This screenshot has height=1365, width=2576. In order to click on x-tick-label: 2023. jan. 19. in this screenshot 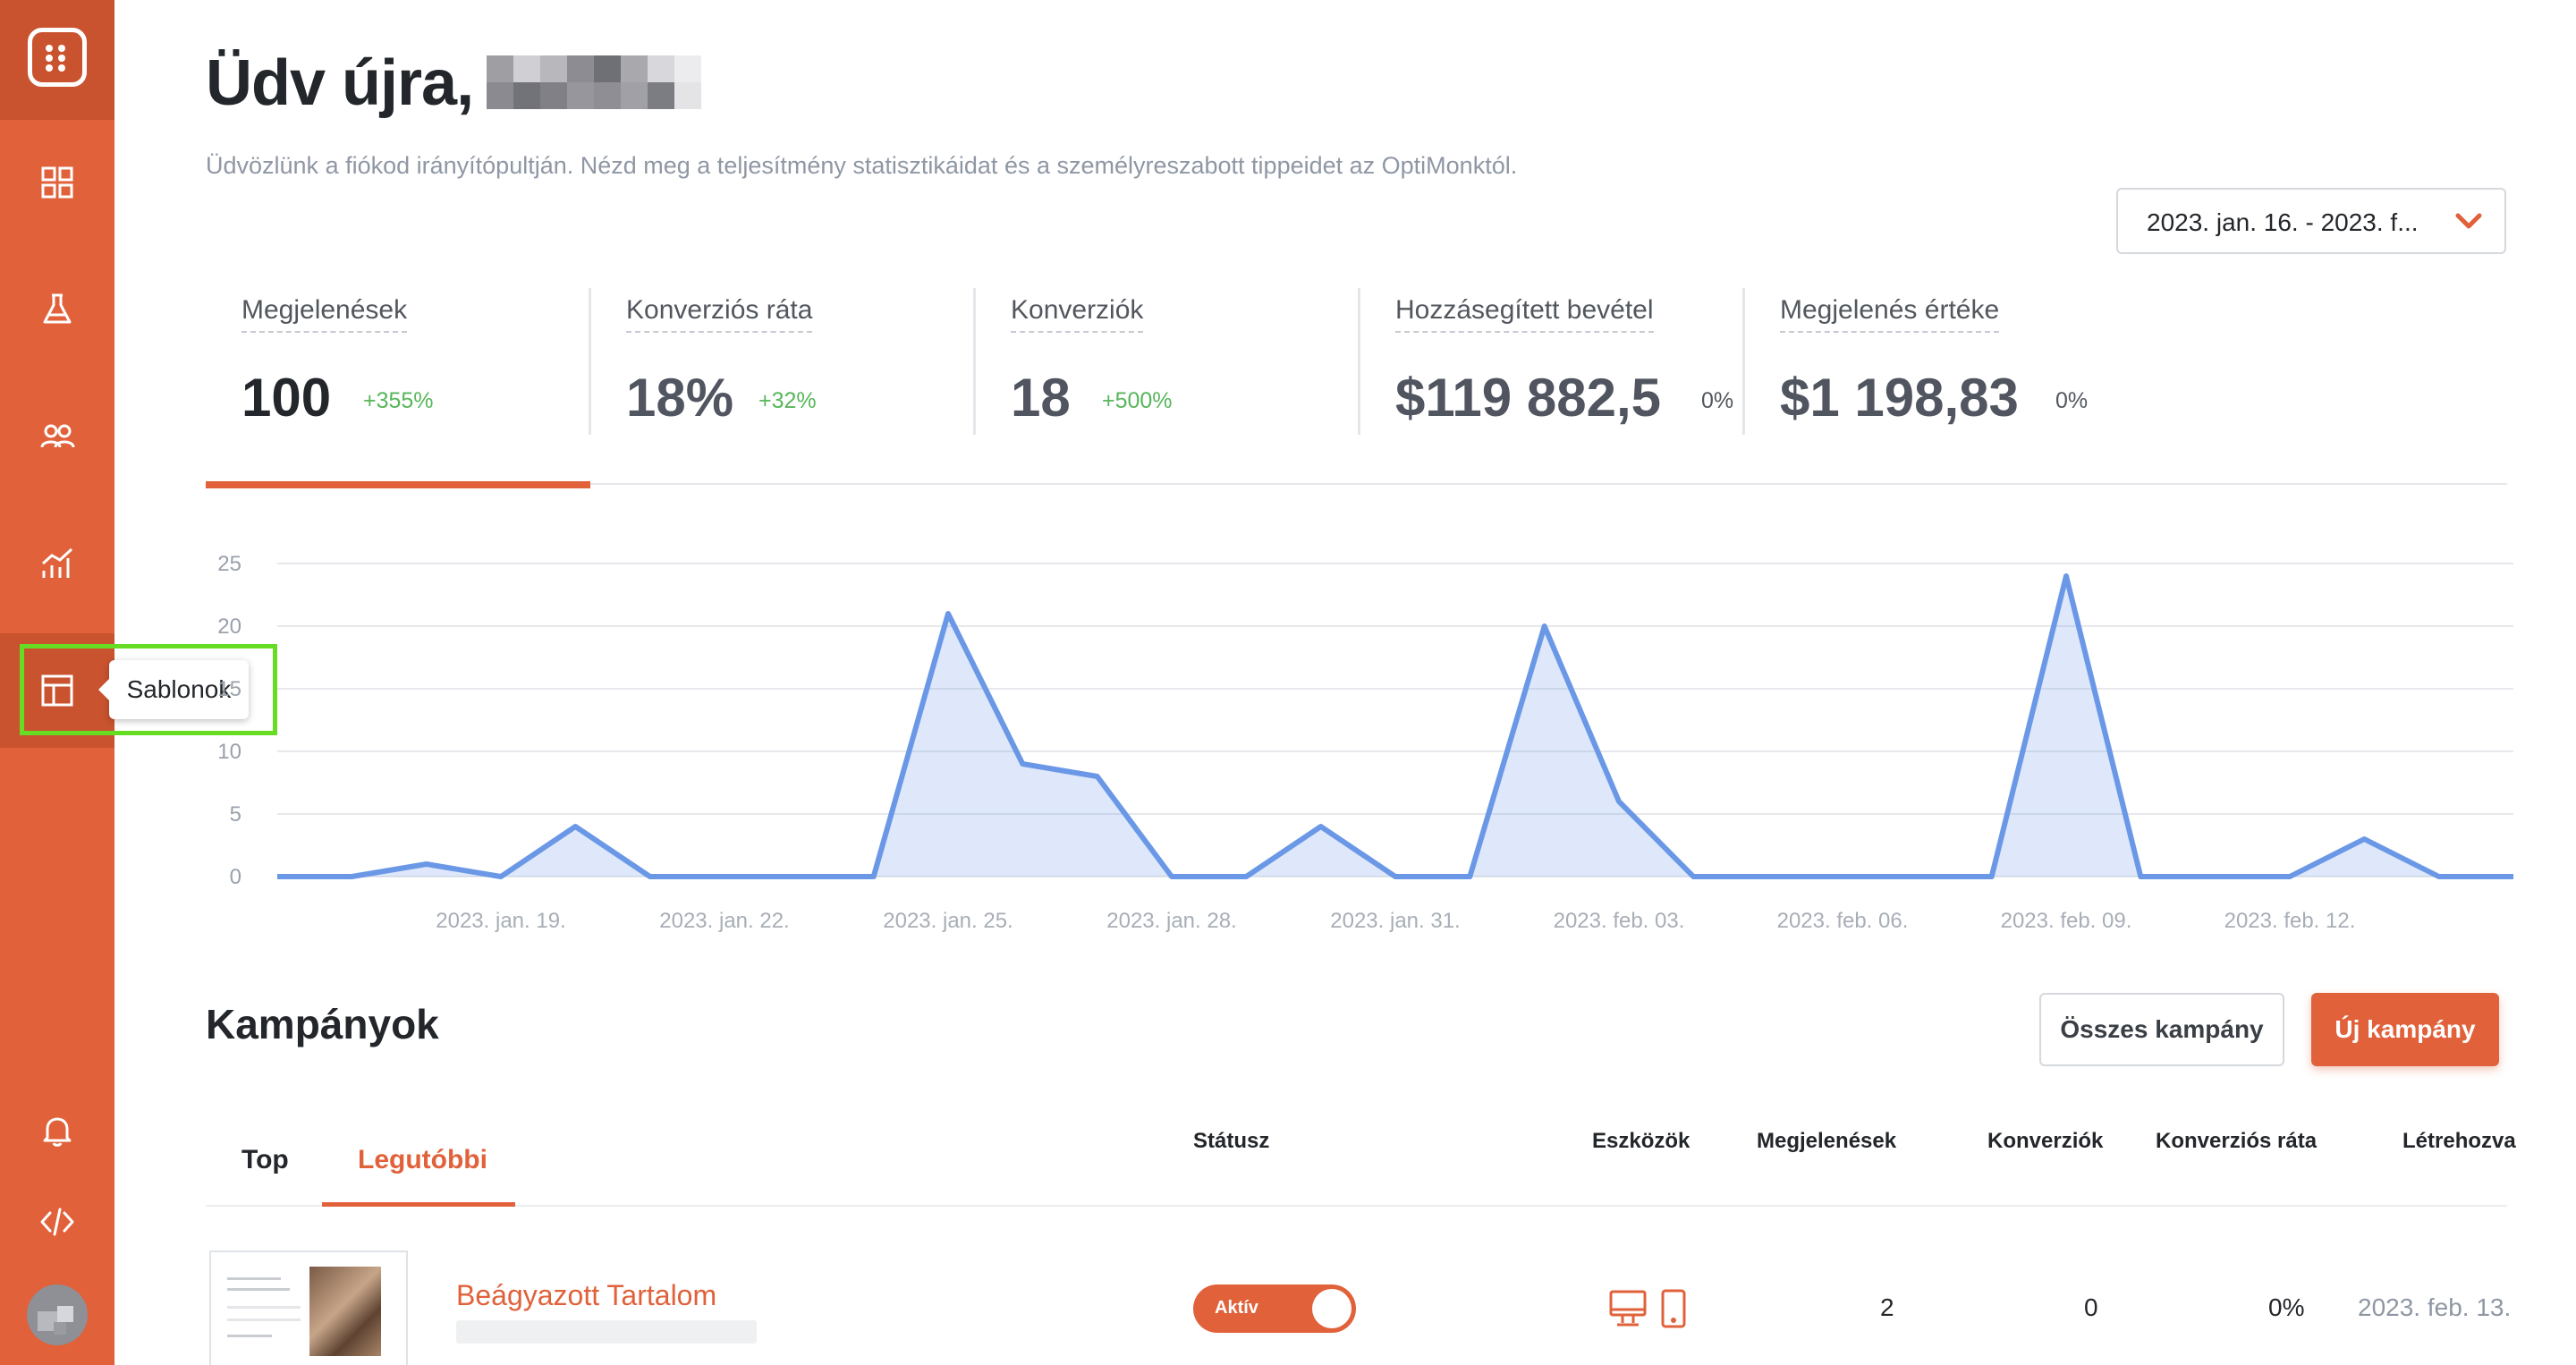, I will do `click(500, 921)`.